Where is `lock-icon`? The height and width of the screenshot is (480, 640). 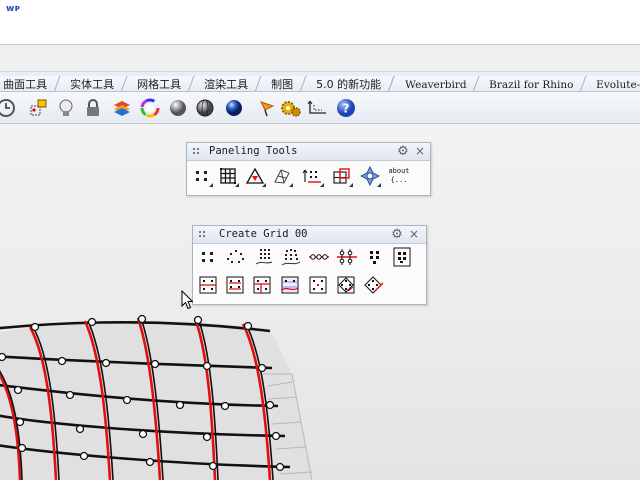
lock-icon is located at coordinates (93, 108).